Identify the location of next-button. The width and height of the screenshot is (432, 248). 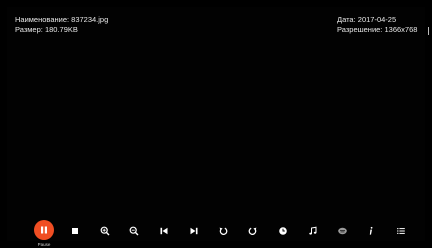
(194, 231).